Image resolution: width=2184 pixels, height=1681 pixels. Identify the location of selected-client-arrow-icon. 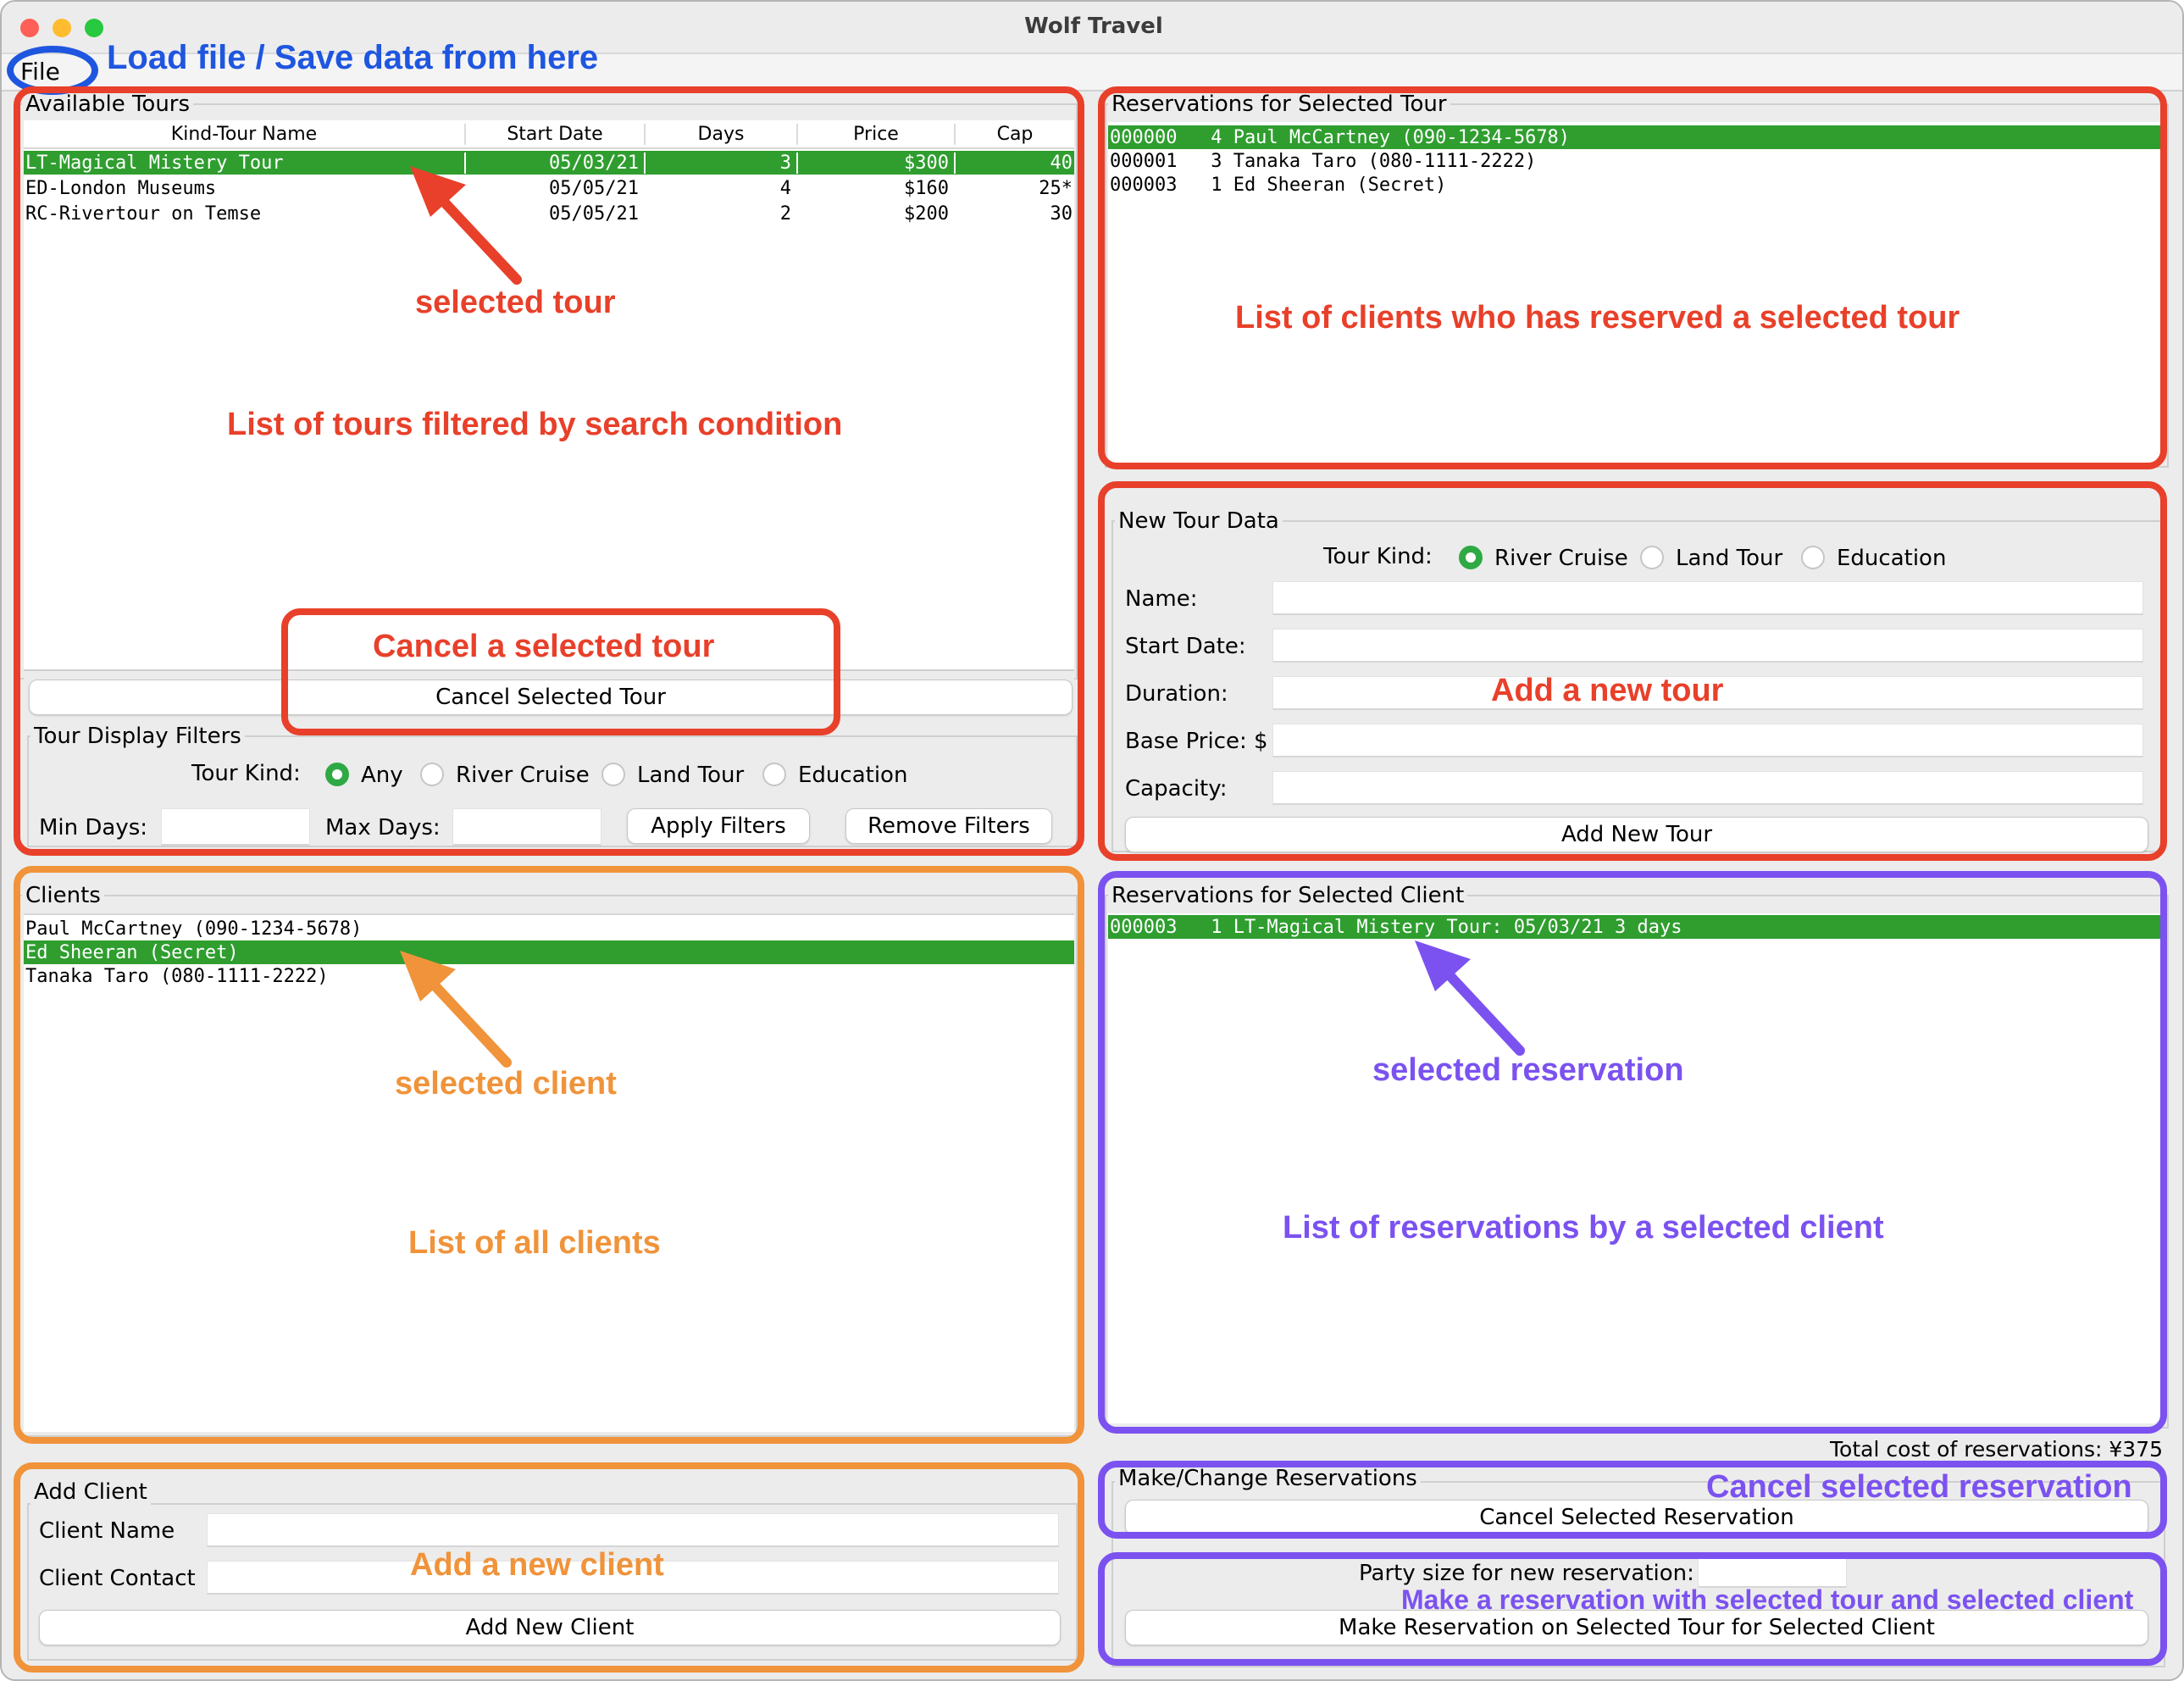
(456, 1009).